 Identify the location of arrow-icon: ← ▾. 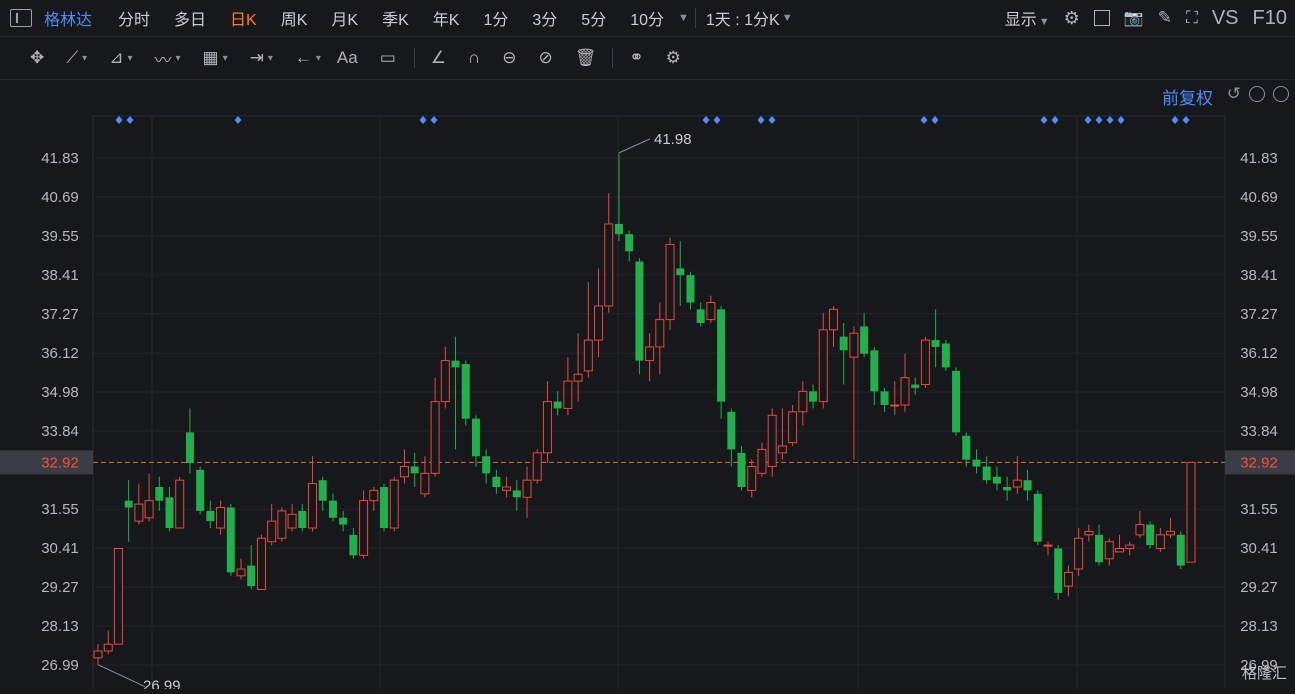
(308, 58).